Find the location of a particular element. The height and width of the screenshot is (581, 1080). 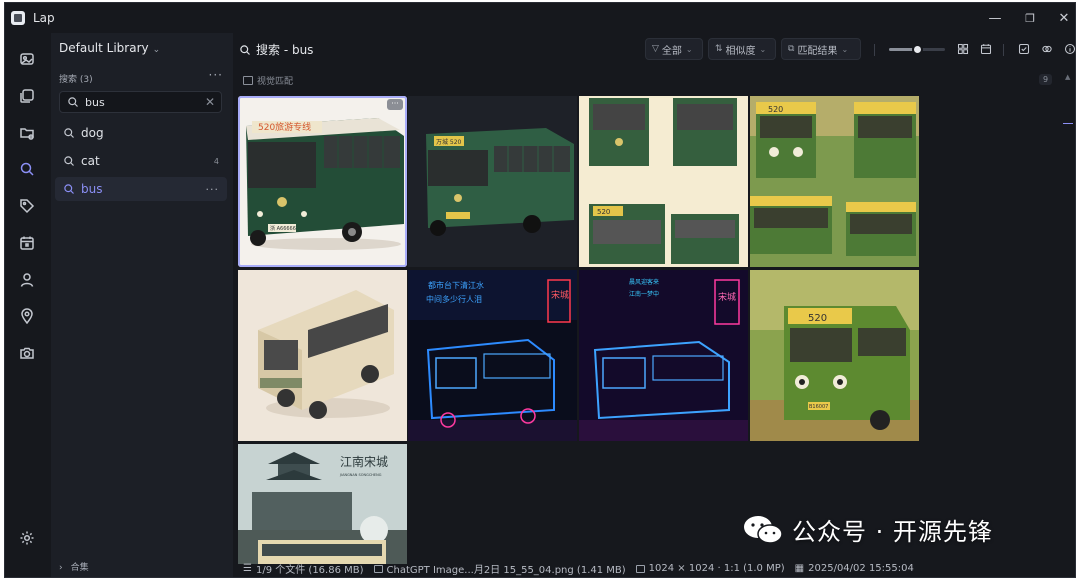

filter-label: 匹配结果 is located at coordinates (817, 51).